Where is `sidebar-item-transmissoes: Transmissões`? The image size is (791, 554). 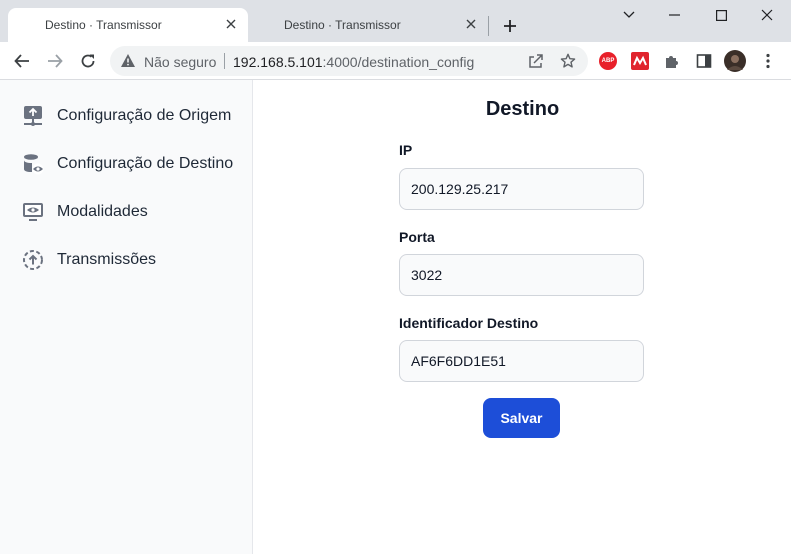
sidebar-item-transmissoes: Transmissões is located at coordinates (132, 260).